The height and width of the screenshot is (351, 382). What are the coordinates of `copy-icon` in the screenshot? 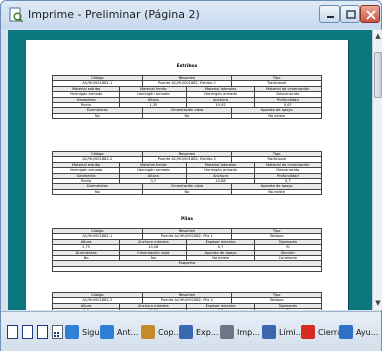 It's located at (148, 332).